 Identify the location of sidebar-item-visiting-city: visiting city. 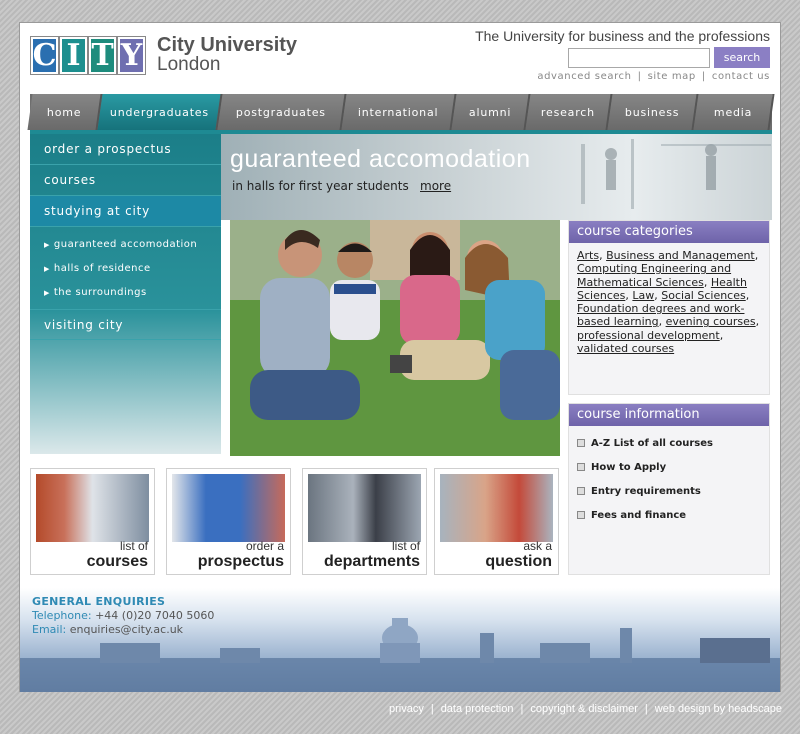
(125, 324).